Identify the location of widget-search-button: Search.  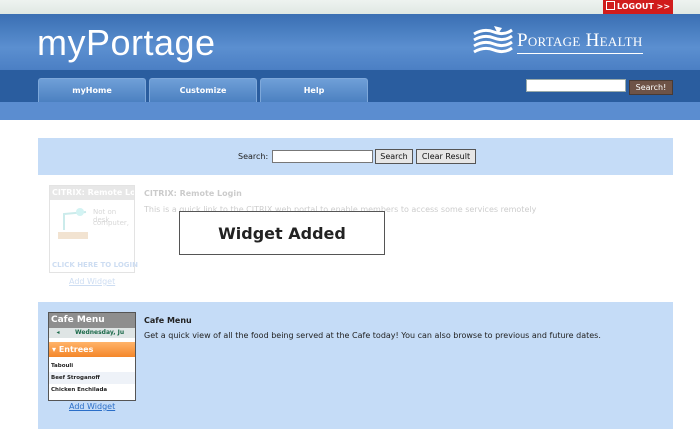
(394, 156).